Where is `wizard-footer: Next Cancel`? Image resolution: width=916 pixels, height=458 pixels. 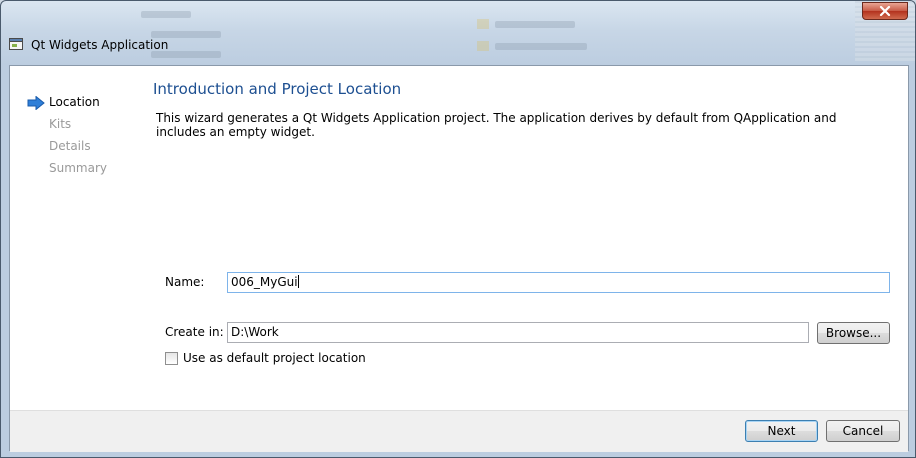 wizard-footer: Next Cancel is located at coordinates (459, 431).